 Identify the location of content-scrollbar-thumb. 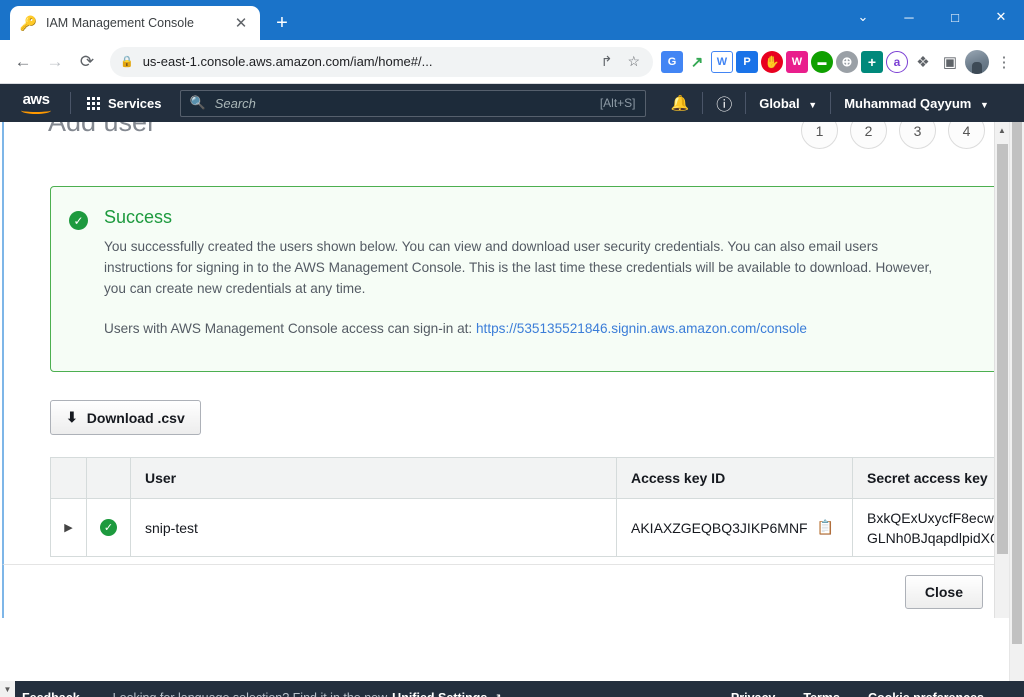
(1002, 349).